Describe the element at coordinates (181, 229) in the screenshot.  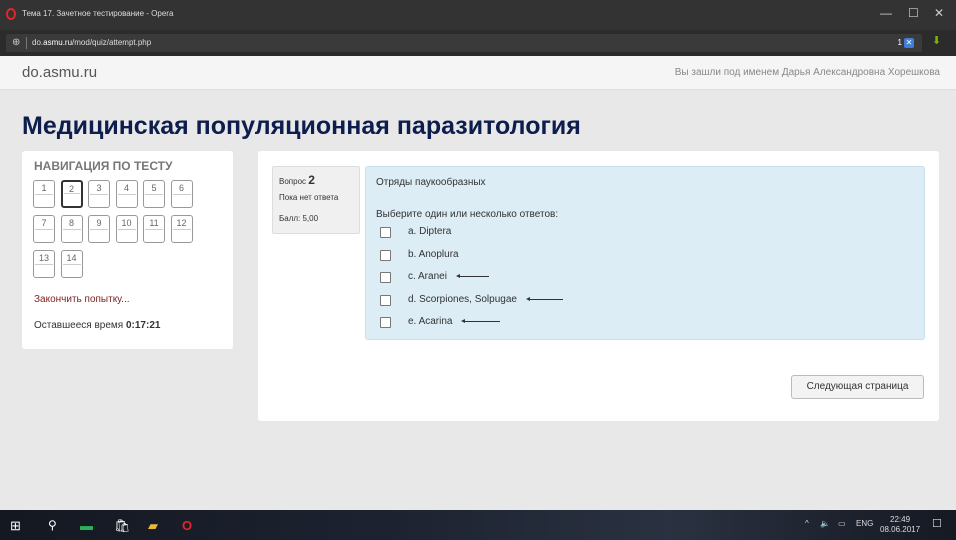
I see `question-nav-button: 12` at that location.